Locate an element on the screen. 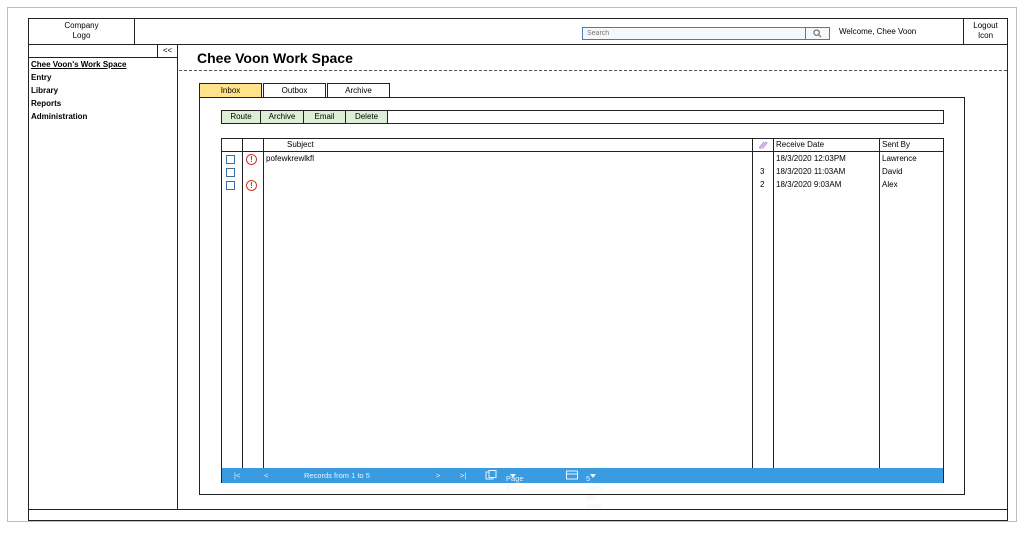  header-sent-by: Sent By is located at coordinates (896, 144).